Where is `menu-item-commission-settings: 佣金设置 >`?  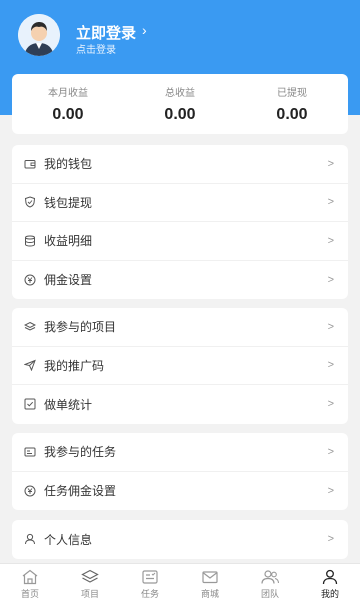 menu-item-commission-settings: 佣金设置 > is located at coordinates (180, 280).